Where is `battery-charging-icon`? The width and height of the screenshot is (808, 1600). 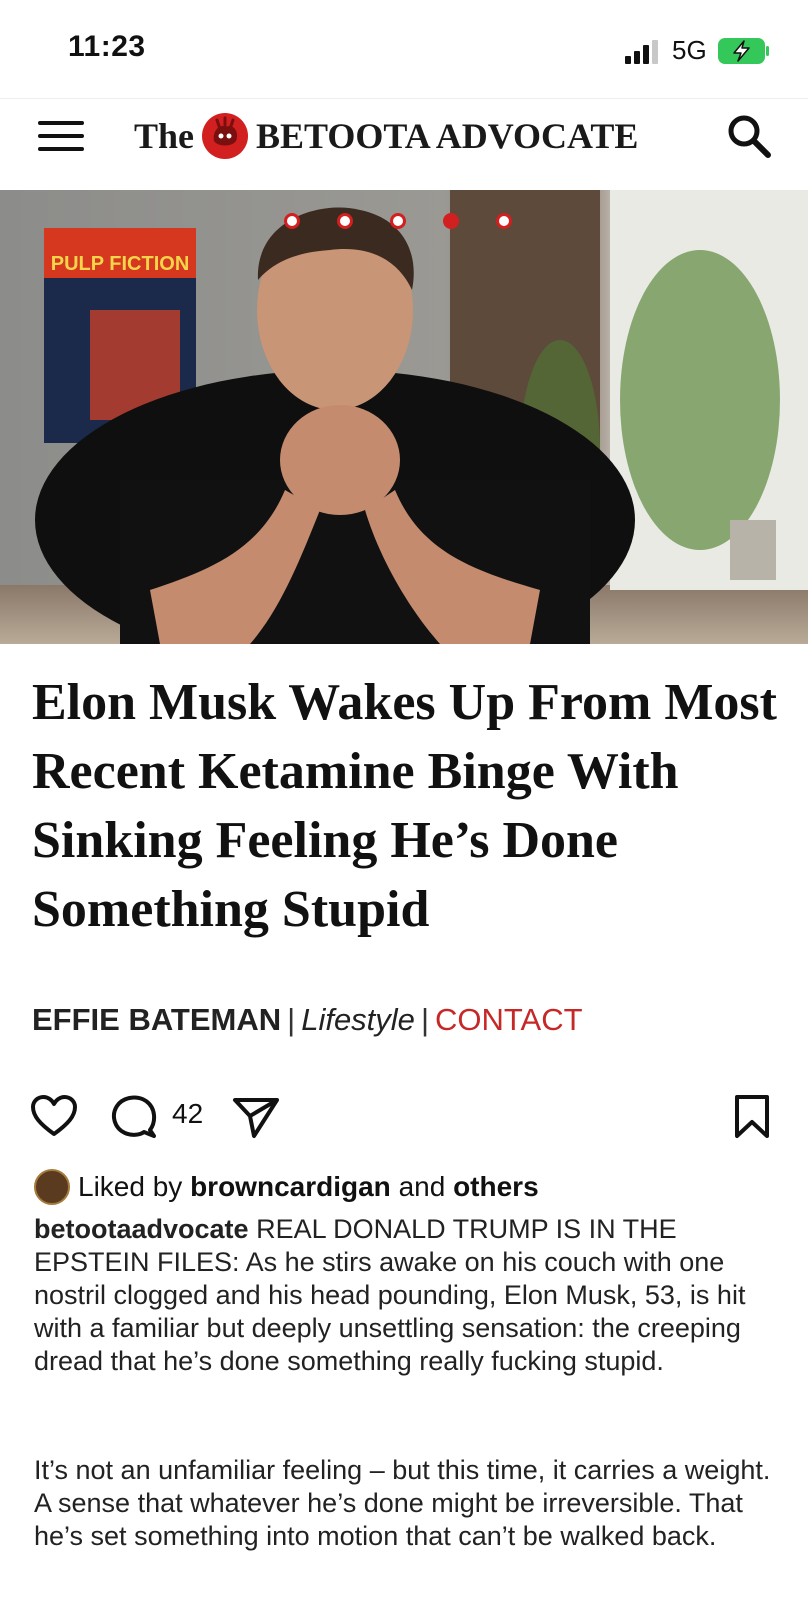
battery-charging-icon is located at coordinates (743, 51).